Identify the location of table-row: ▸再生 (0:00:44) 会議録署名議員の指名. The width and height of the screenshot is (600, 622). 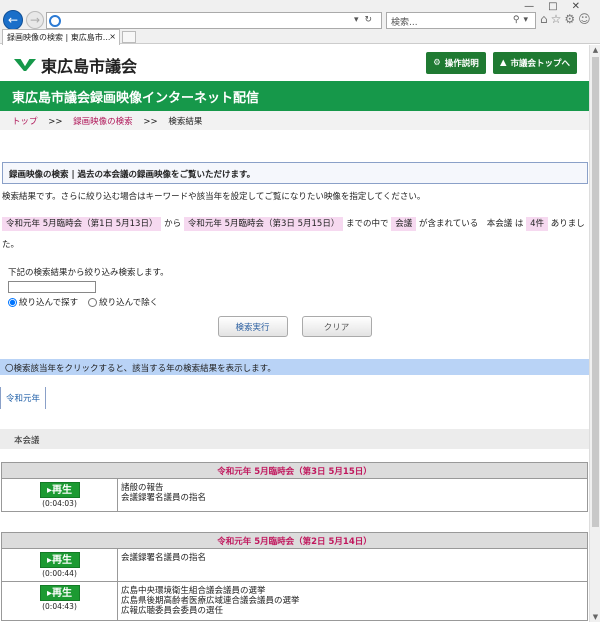
(294, 565).